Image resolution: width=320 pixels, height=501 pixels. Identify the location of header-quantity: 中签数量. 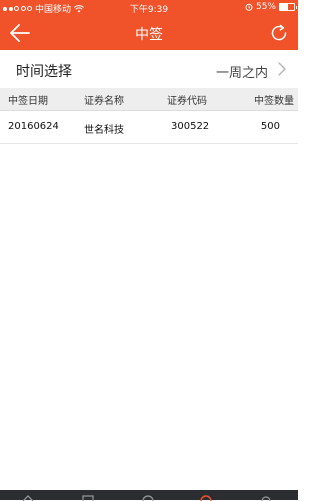
(274, 101).